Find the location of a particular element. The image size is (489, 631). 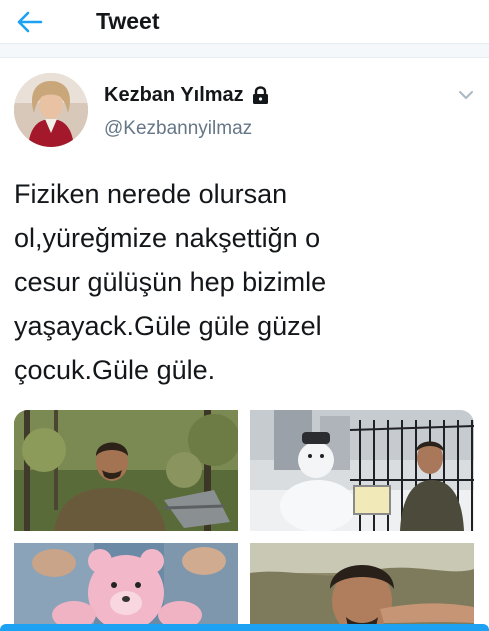

tweet-text-line: cesur gülüşün hep bizimle is located at coordinates (170, 282).